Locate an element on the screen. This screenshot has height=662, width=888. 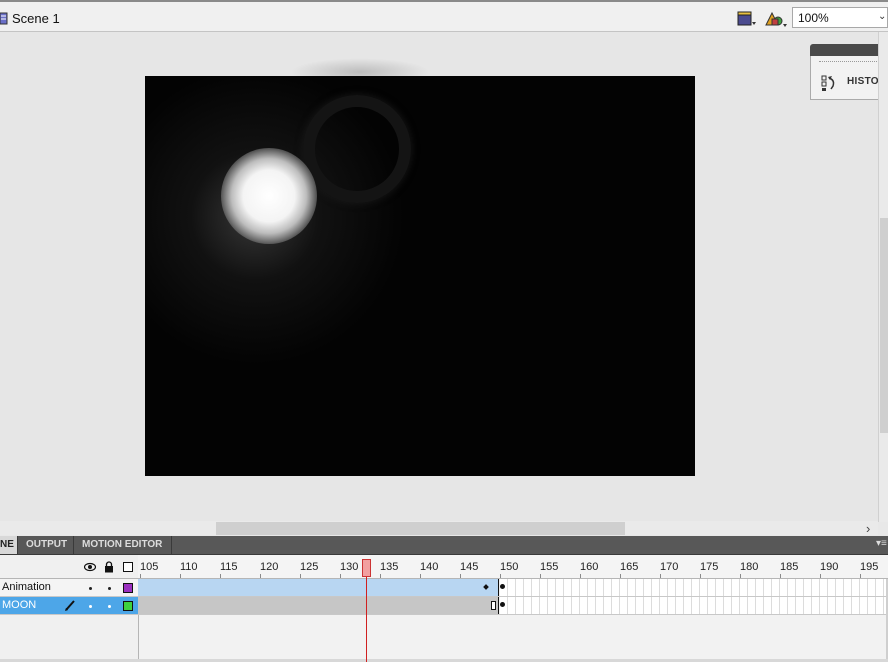
layer-row-animation: Animation is located at coordinates (69, 588).